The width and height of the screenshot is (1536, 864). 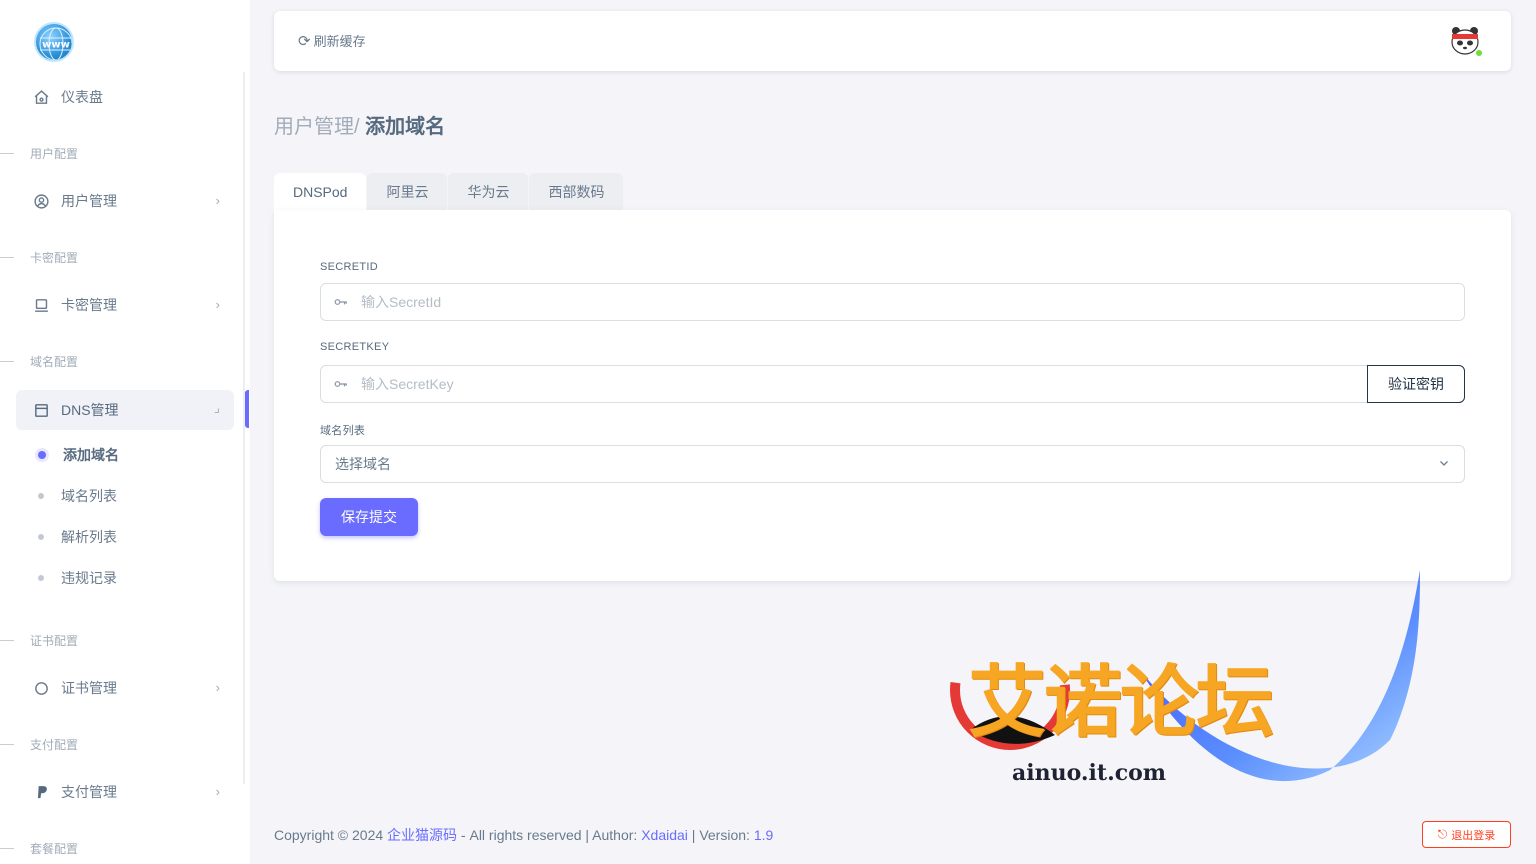 I want to click on section-header-package-config: 套餐配置, so click(x=39, y=848).